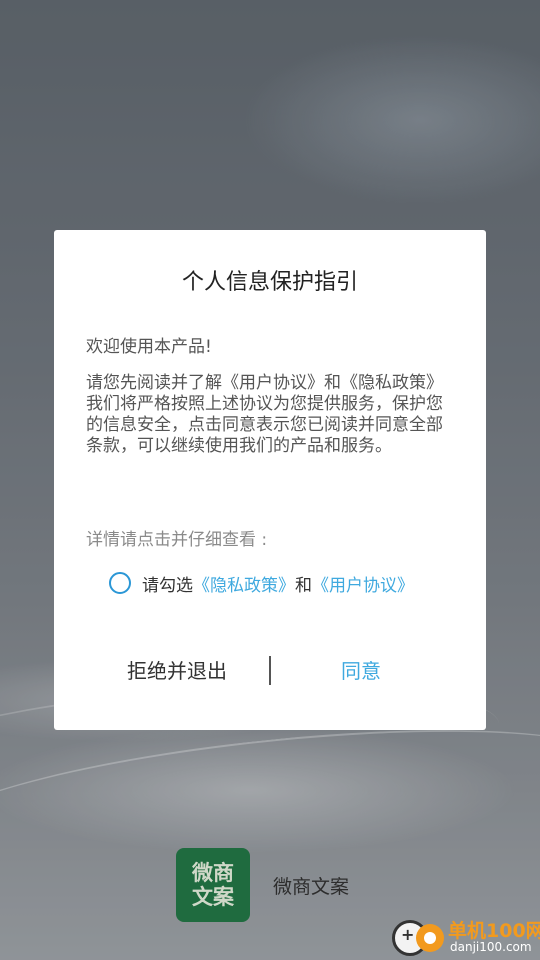 The image size is (540, 960). What do you see at coordinates (120, 583) in the screenshot?
I see `consent-checkbox` at bounding box center [120, 583].